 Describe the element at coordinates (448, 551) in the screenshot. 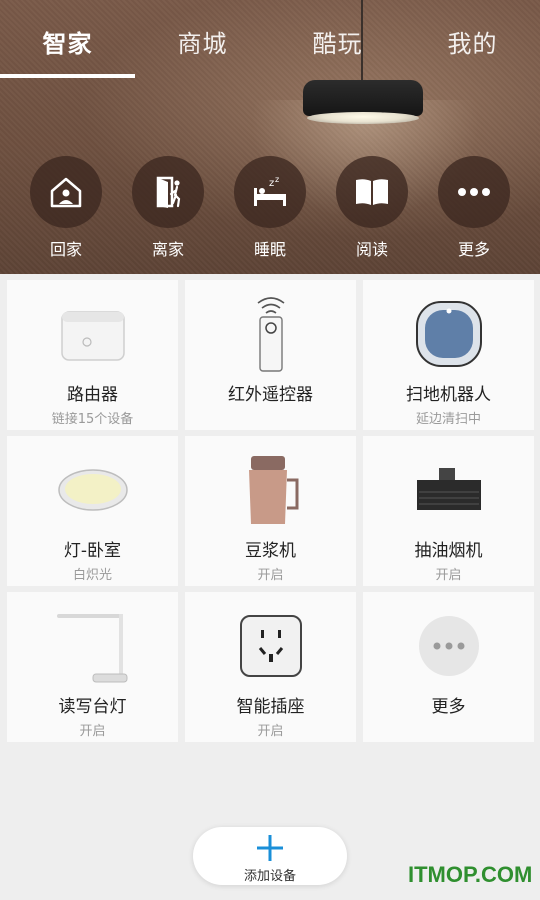

I see `device-name: 抽油烟机` at that location.